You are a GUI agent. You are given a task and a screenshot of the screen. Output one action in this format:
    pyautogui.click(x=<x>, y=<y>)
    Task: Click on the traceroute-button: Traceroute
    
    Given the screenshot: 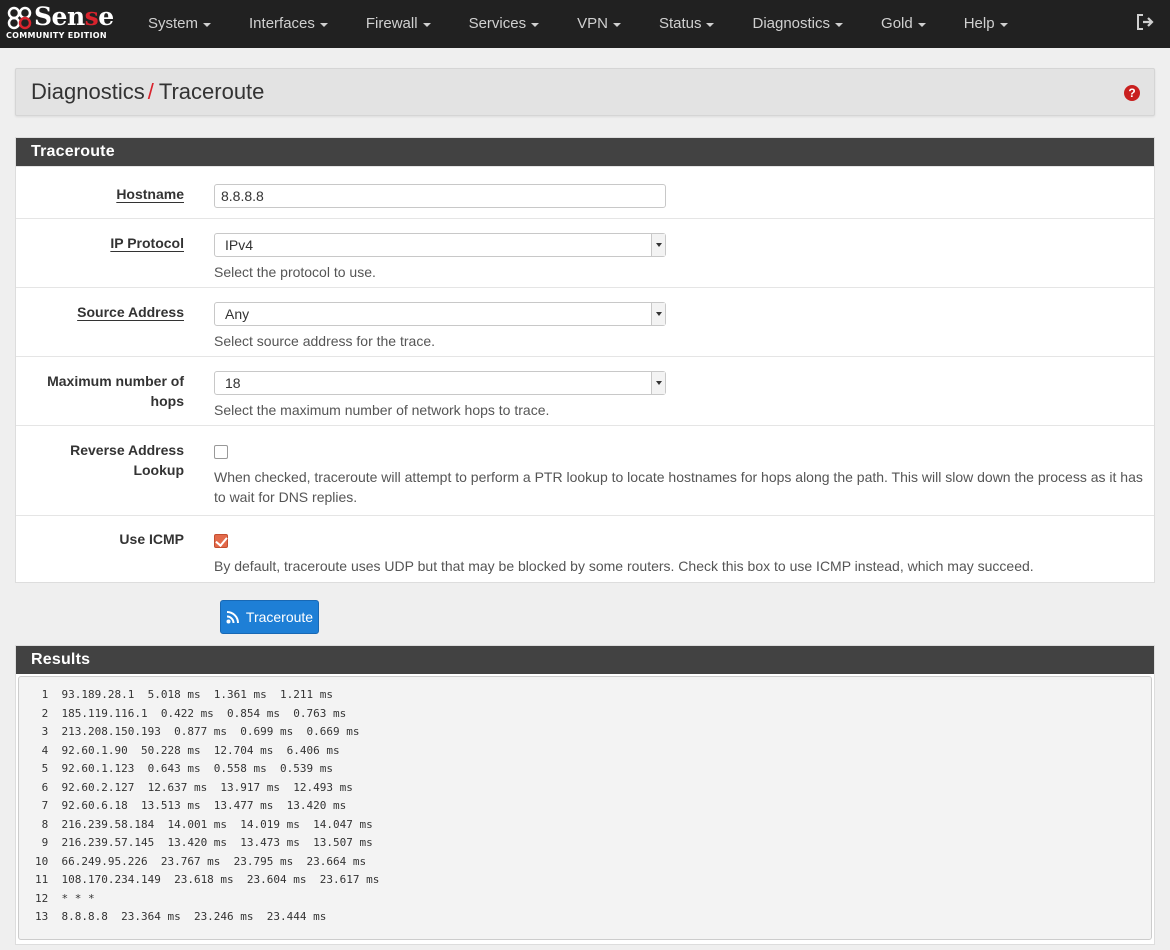 What is the action you would take?
    pyautogui.click(x=269, y=617)
    